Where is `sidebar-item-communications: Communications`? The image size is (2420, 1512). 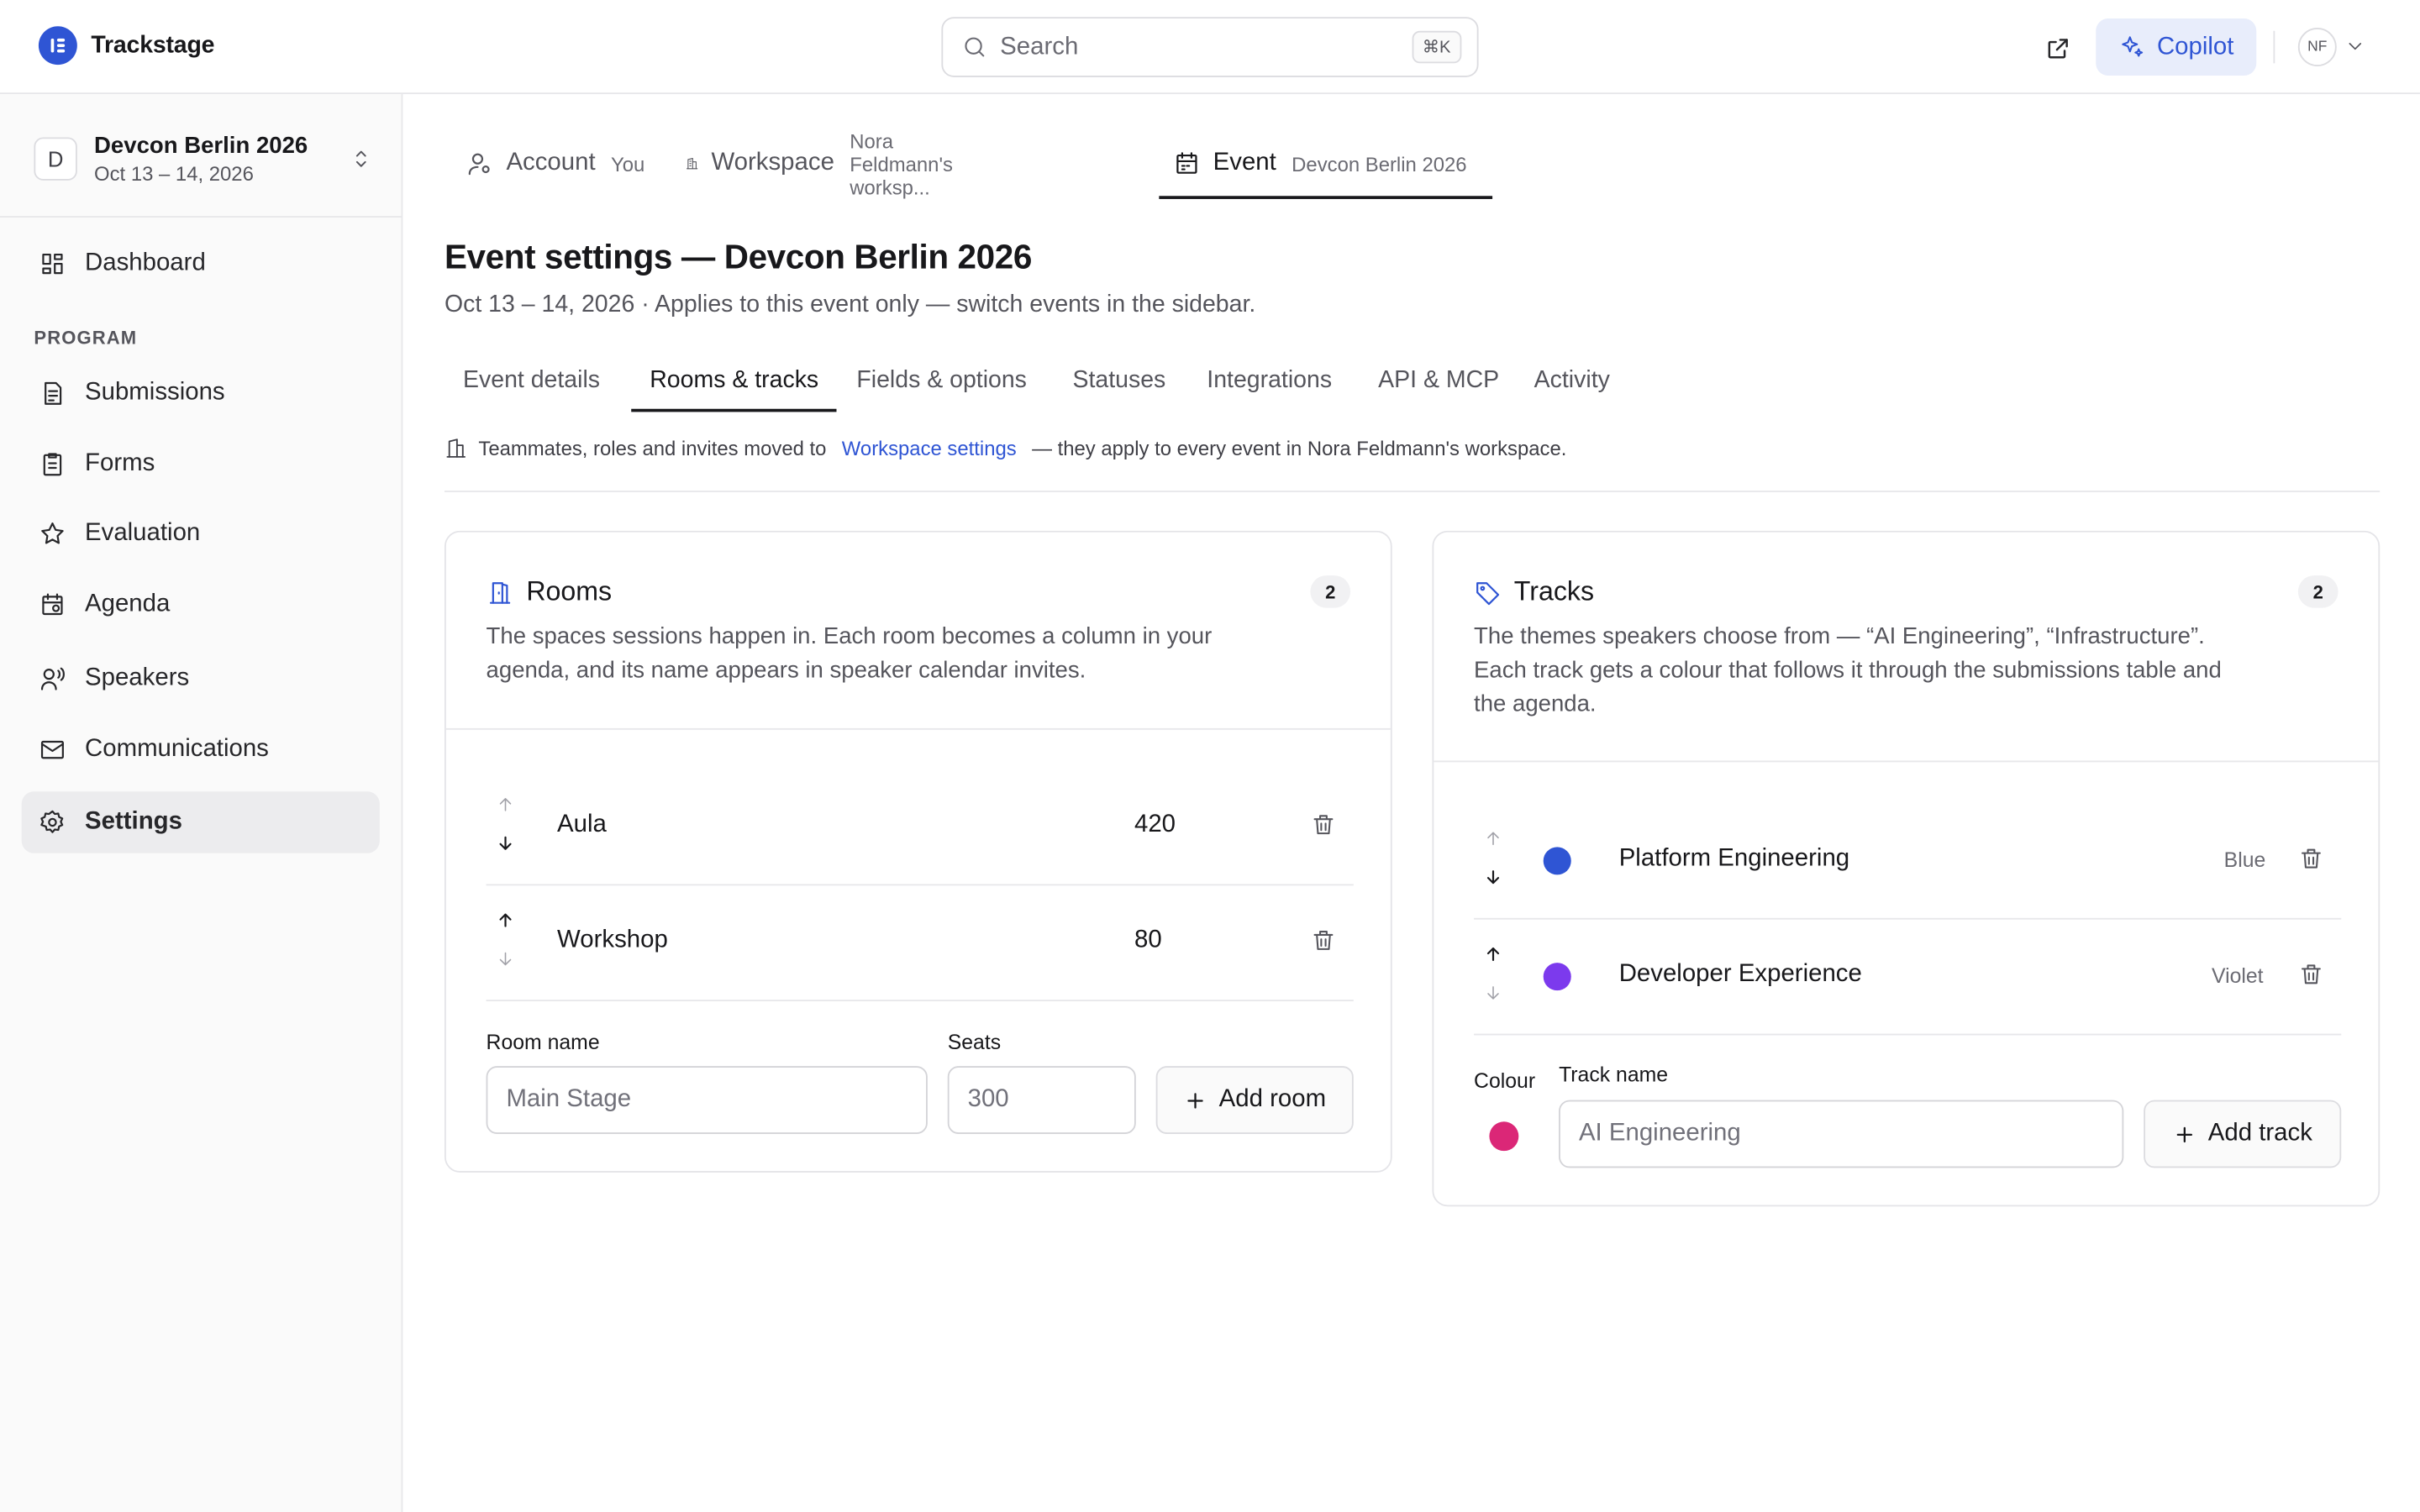
sidebar-item-communications: Communications is located at coordinates (201, 749).